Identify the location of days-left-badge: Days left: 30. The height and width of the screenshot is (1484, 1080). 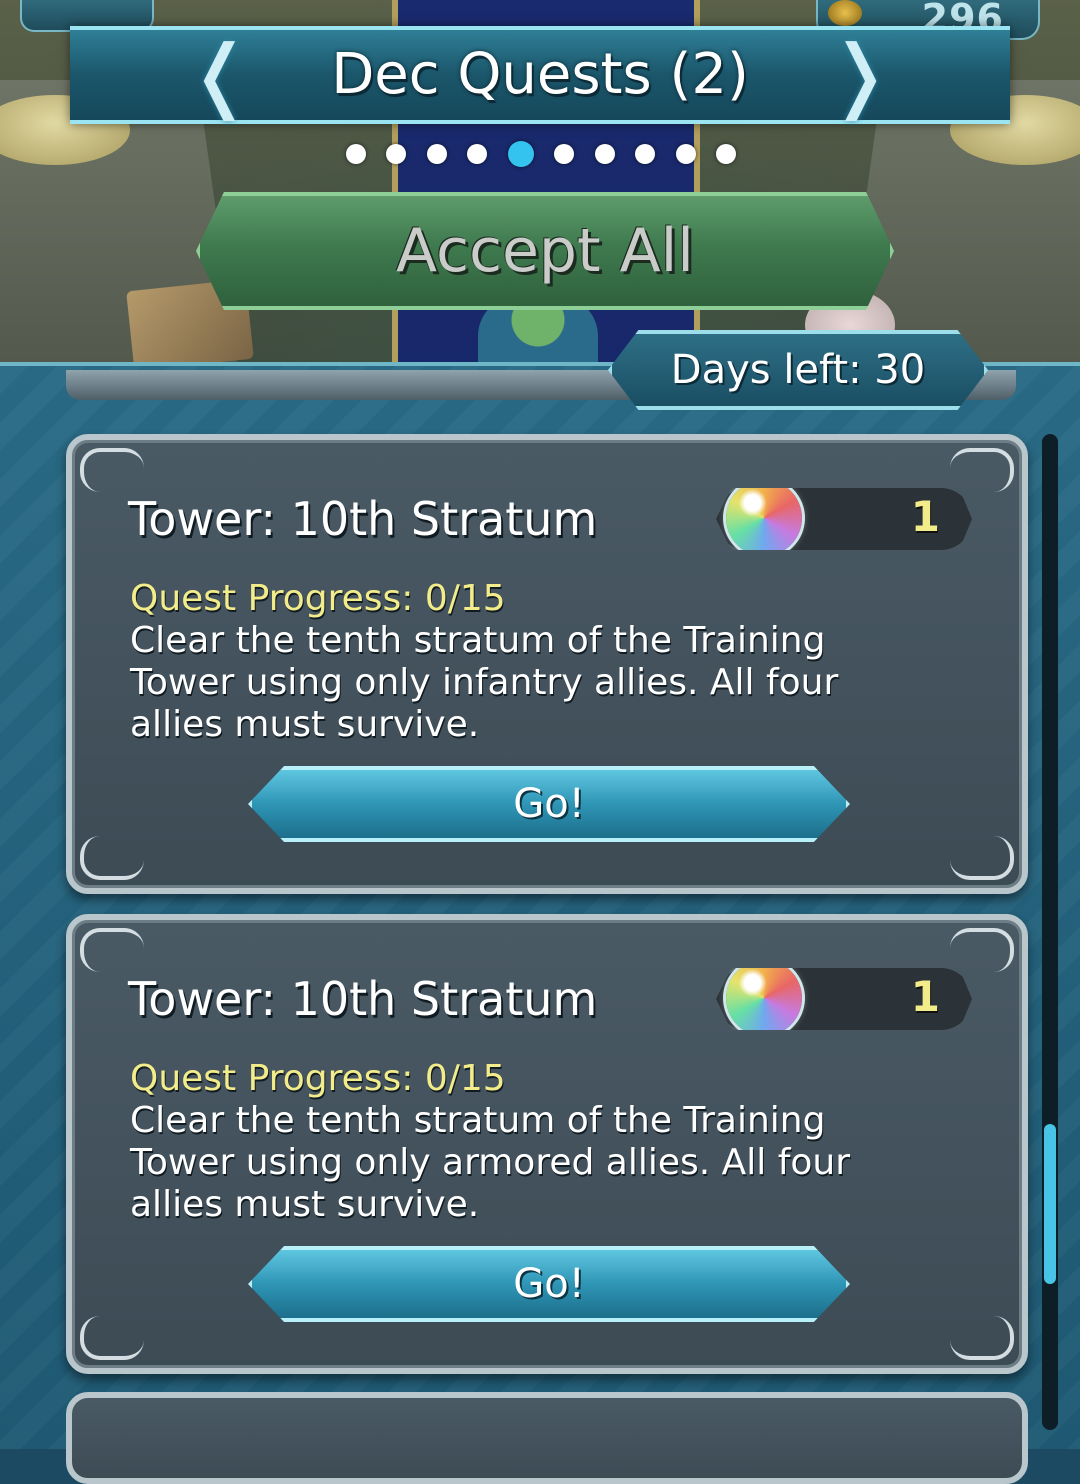
(798, 370).